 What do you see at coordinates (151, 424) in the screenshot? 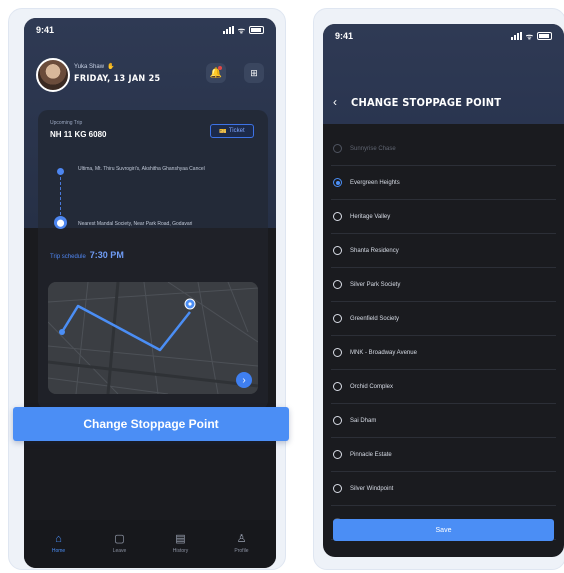
I see `change-stoppage-button: Change Stoppage Point` at bounding box center [151, 424].